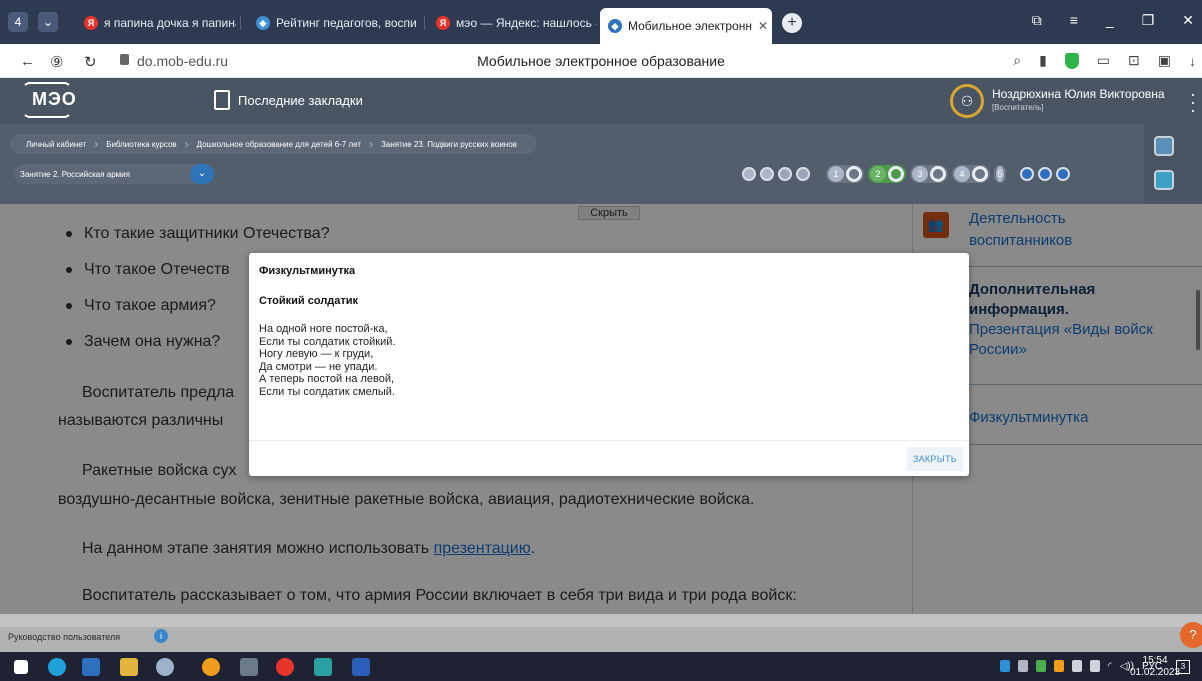 Image resolution: width=1202 pixels, height=681 pixels. Describe the element at coordinates (307, 271) in the screenshot. I see `dialog-title: Физкультминутка` at that location.